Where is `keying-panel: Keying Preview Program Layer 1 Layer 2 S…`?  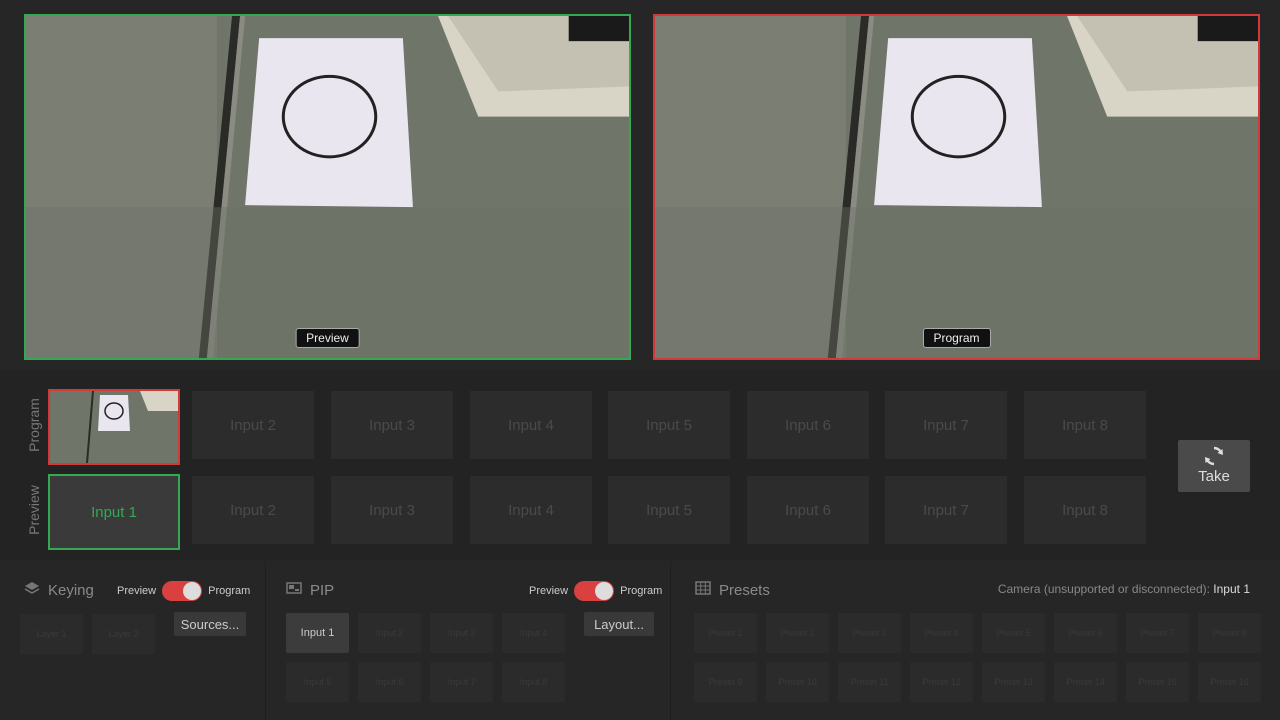
keying-panel: Keying Preview Program Layer 1 Layer 2 S… is located at coordinates (133, 641).